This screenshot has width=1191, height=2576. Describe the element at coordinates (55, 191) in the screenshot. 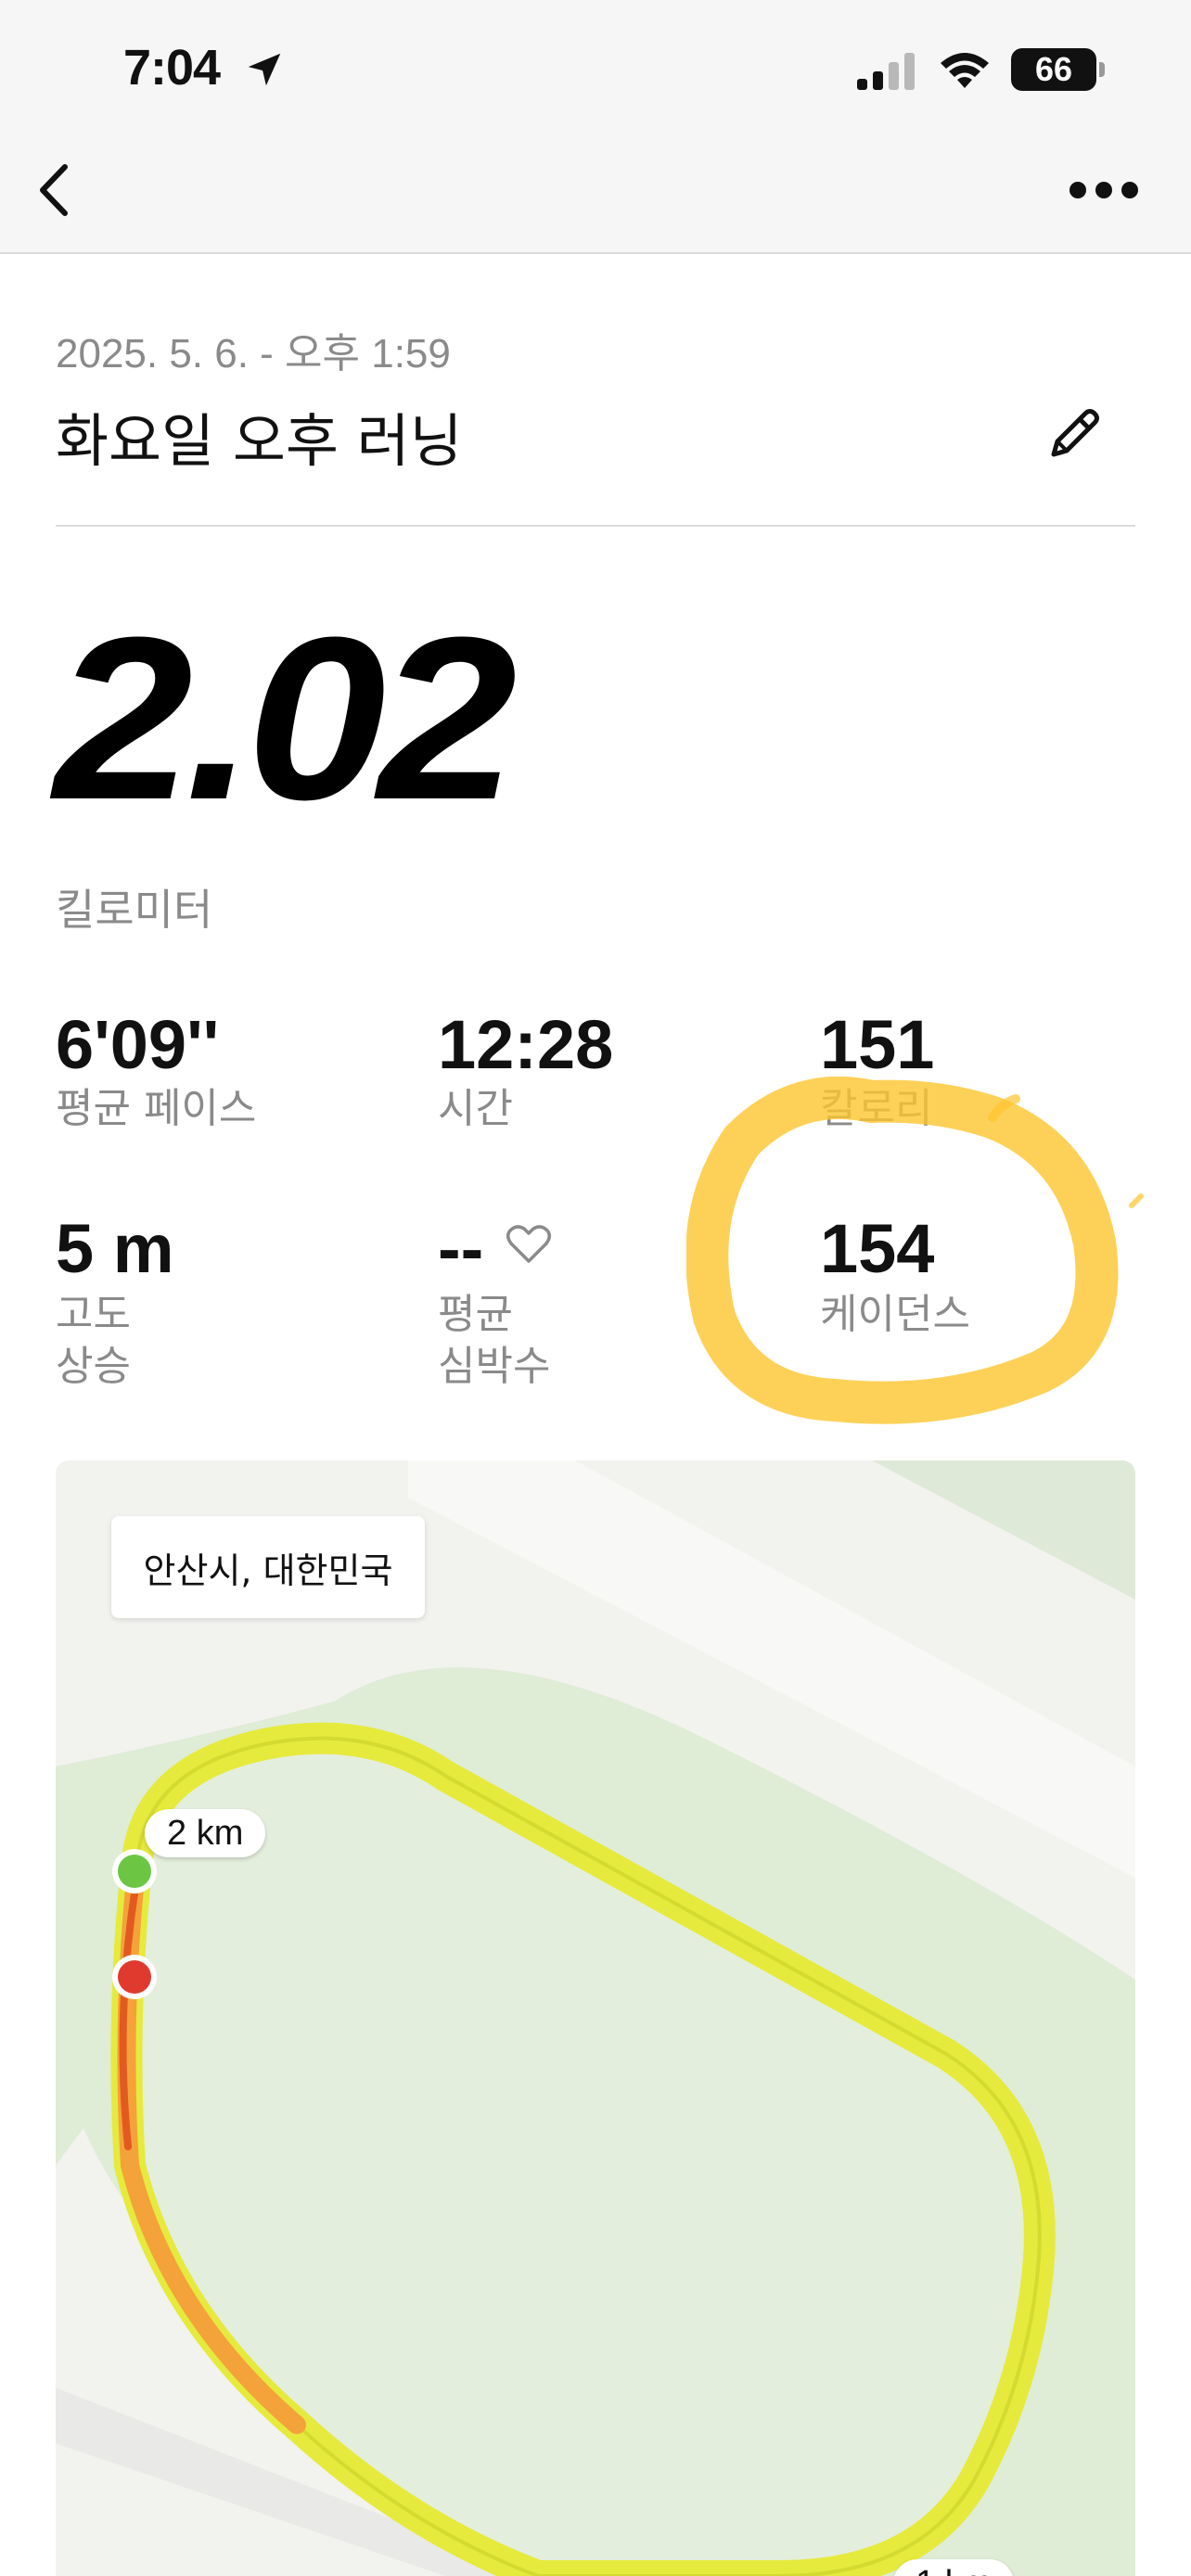

I see `back-button` at that location.